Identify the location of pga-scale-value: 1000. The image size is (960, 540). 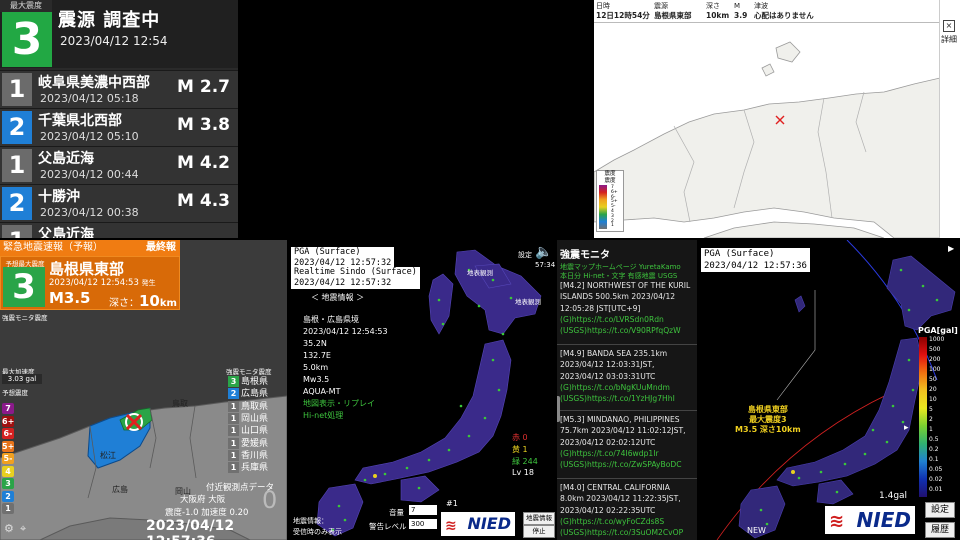
(937, 339).